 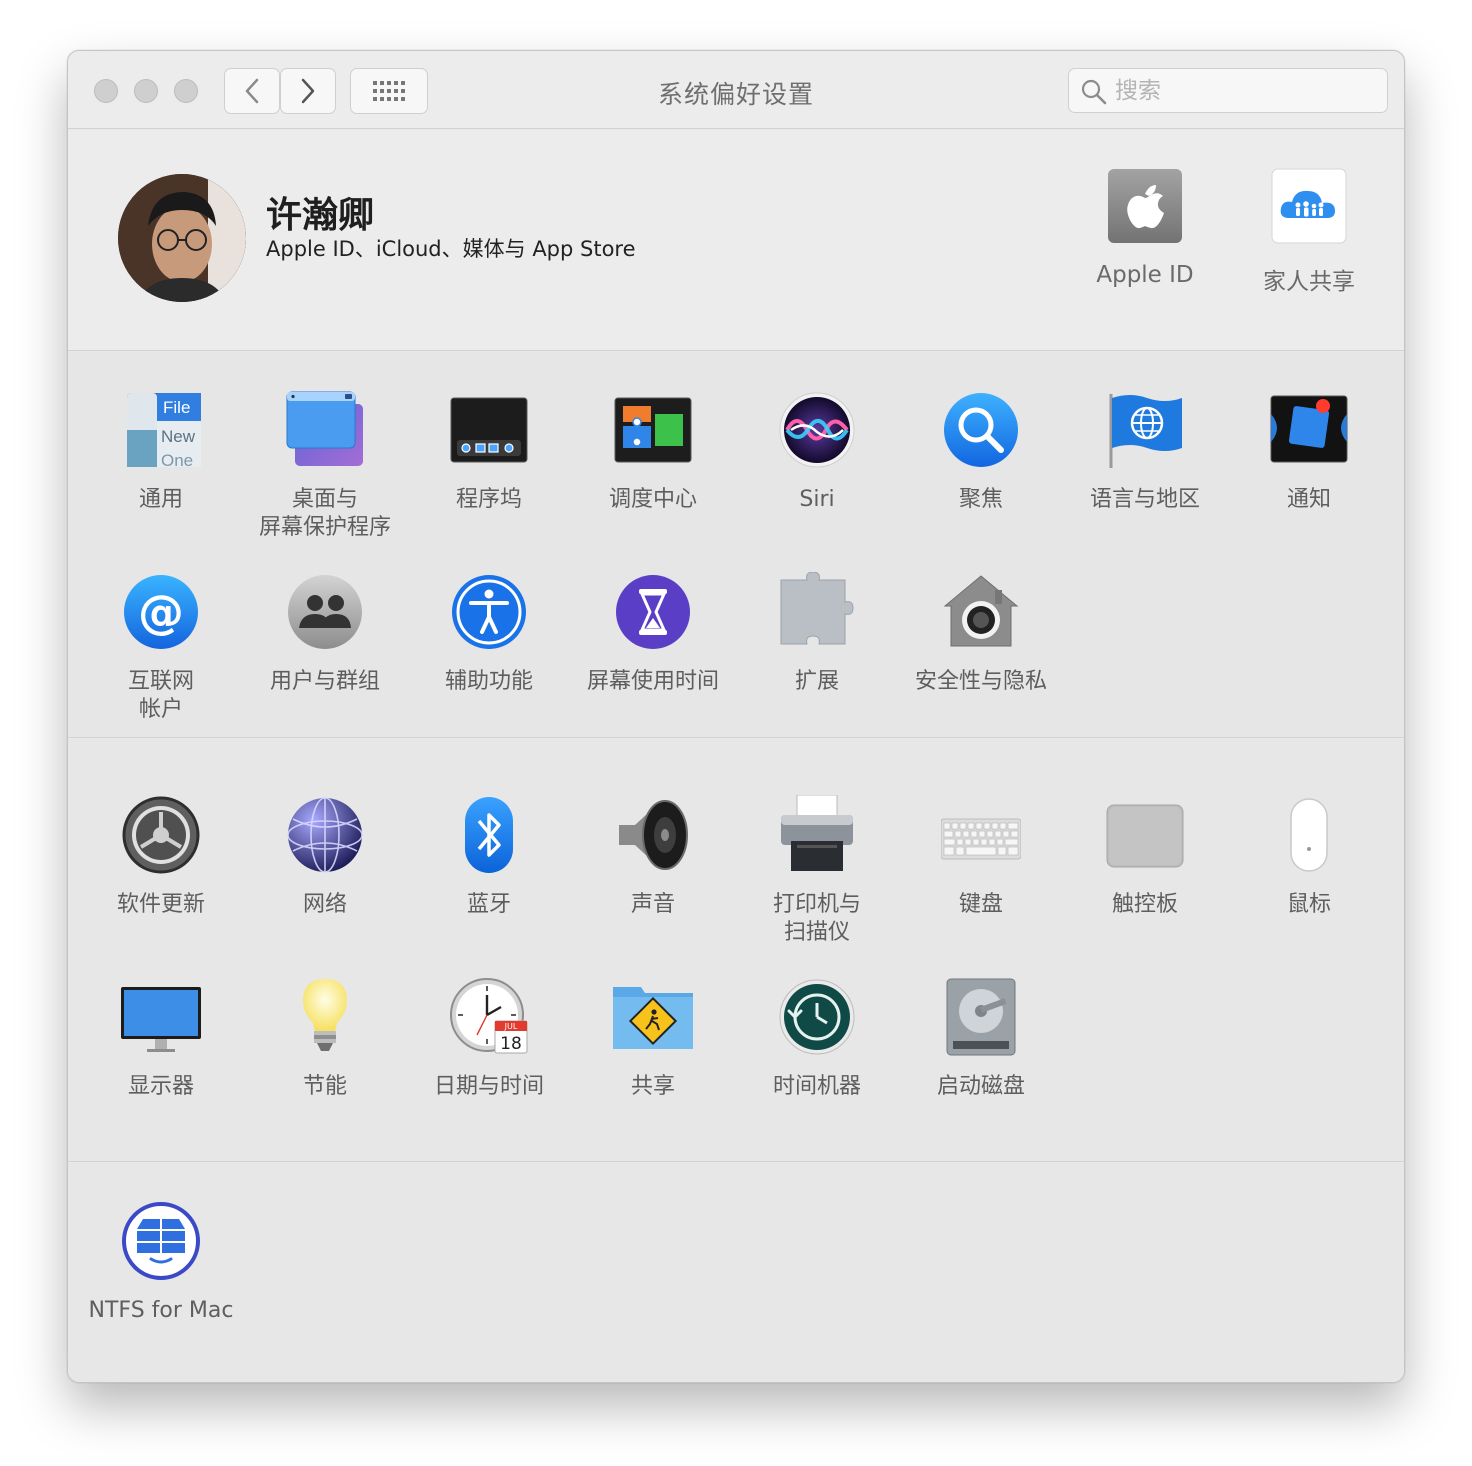 I want to click on sound-icon, so click(x=653, y=835).